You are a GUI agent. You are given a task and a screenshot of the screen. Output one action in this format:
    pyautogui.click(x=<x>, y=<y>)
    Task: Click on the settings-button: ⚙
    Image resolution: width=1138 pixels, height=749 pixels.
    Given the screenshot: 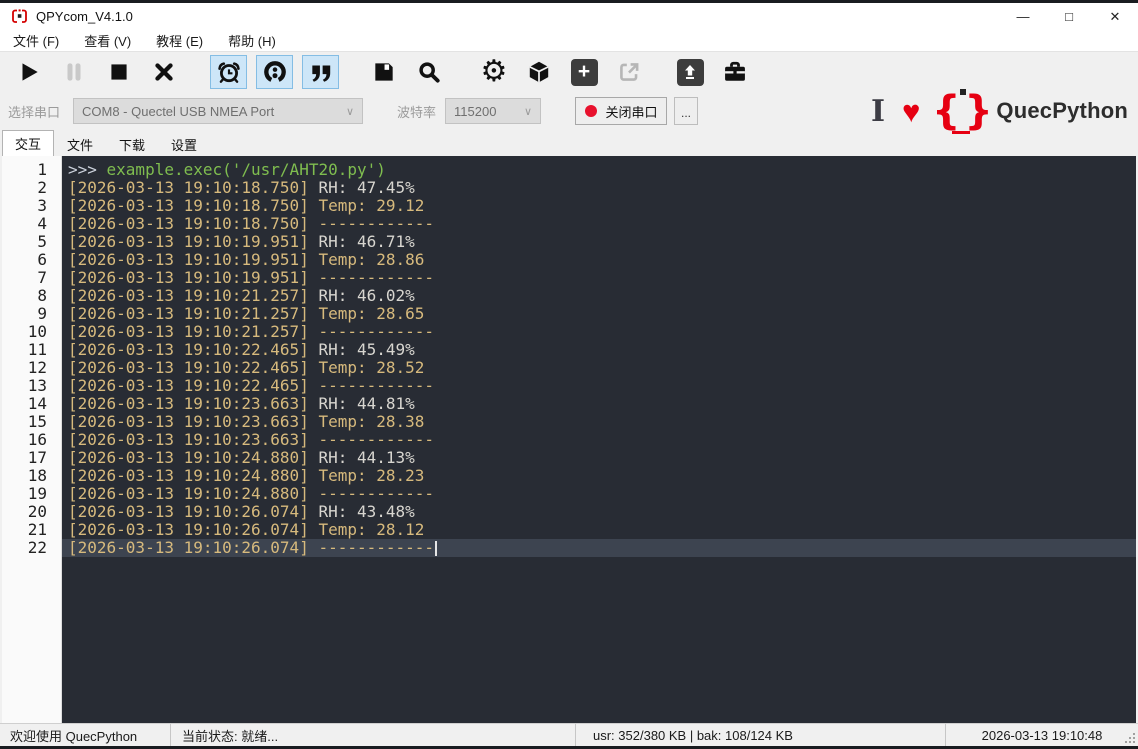 What is the action you would take?
    pyautogui.click(x=494, y=72)
    